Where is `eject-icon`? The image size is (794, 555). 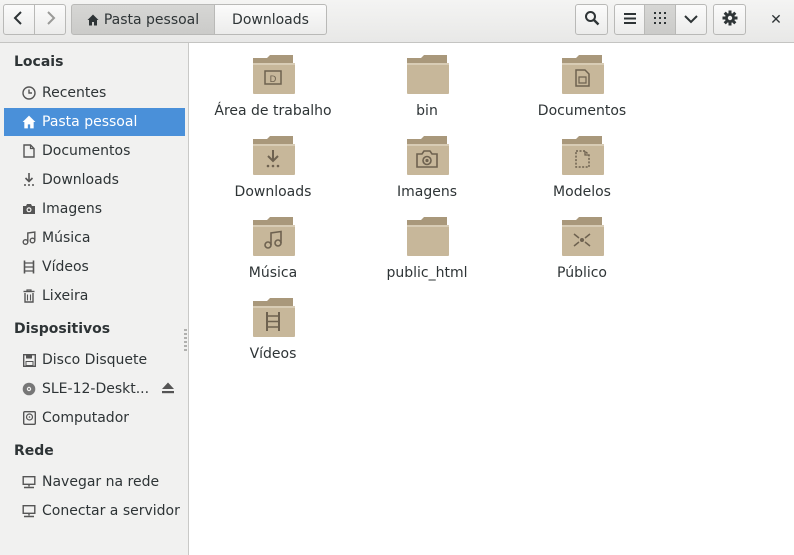
eject-icon is located at coordinates (168, 390).